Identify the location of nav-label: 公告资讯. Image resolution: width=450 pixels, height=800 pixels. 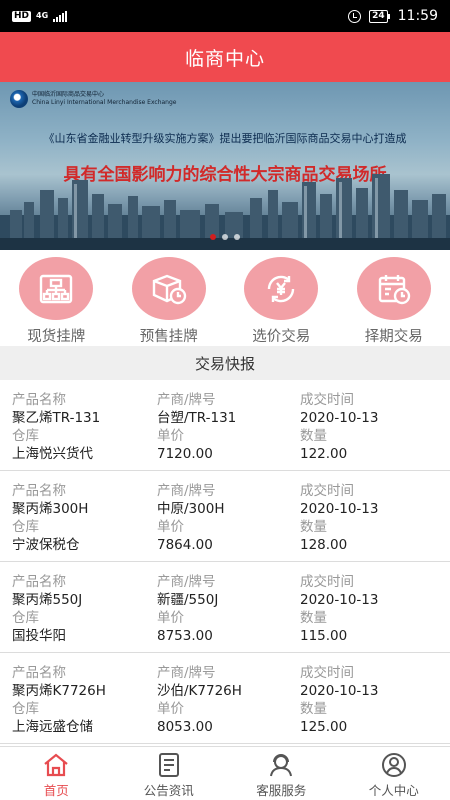
(168, 790).